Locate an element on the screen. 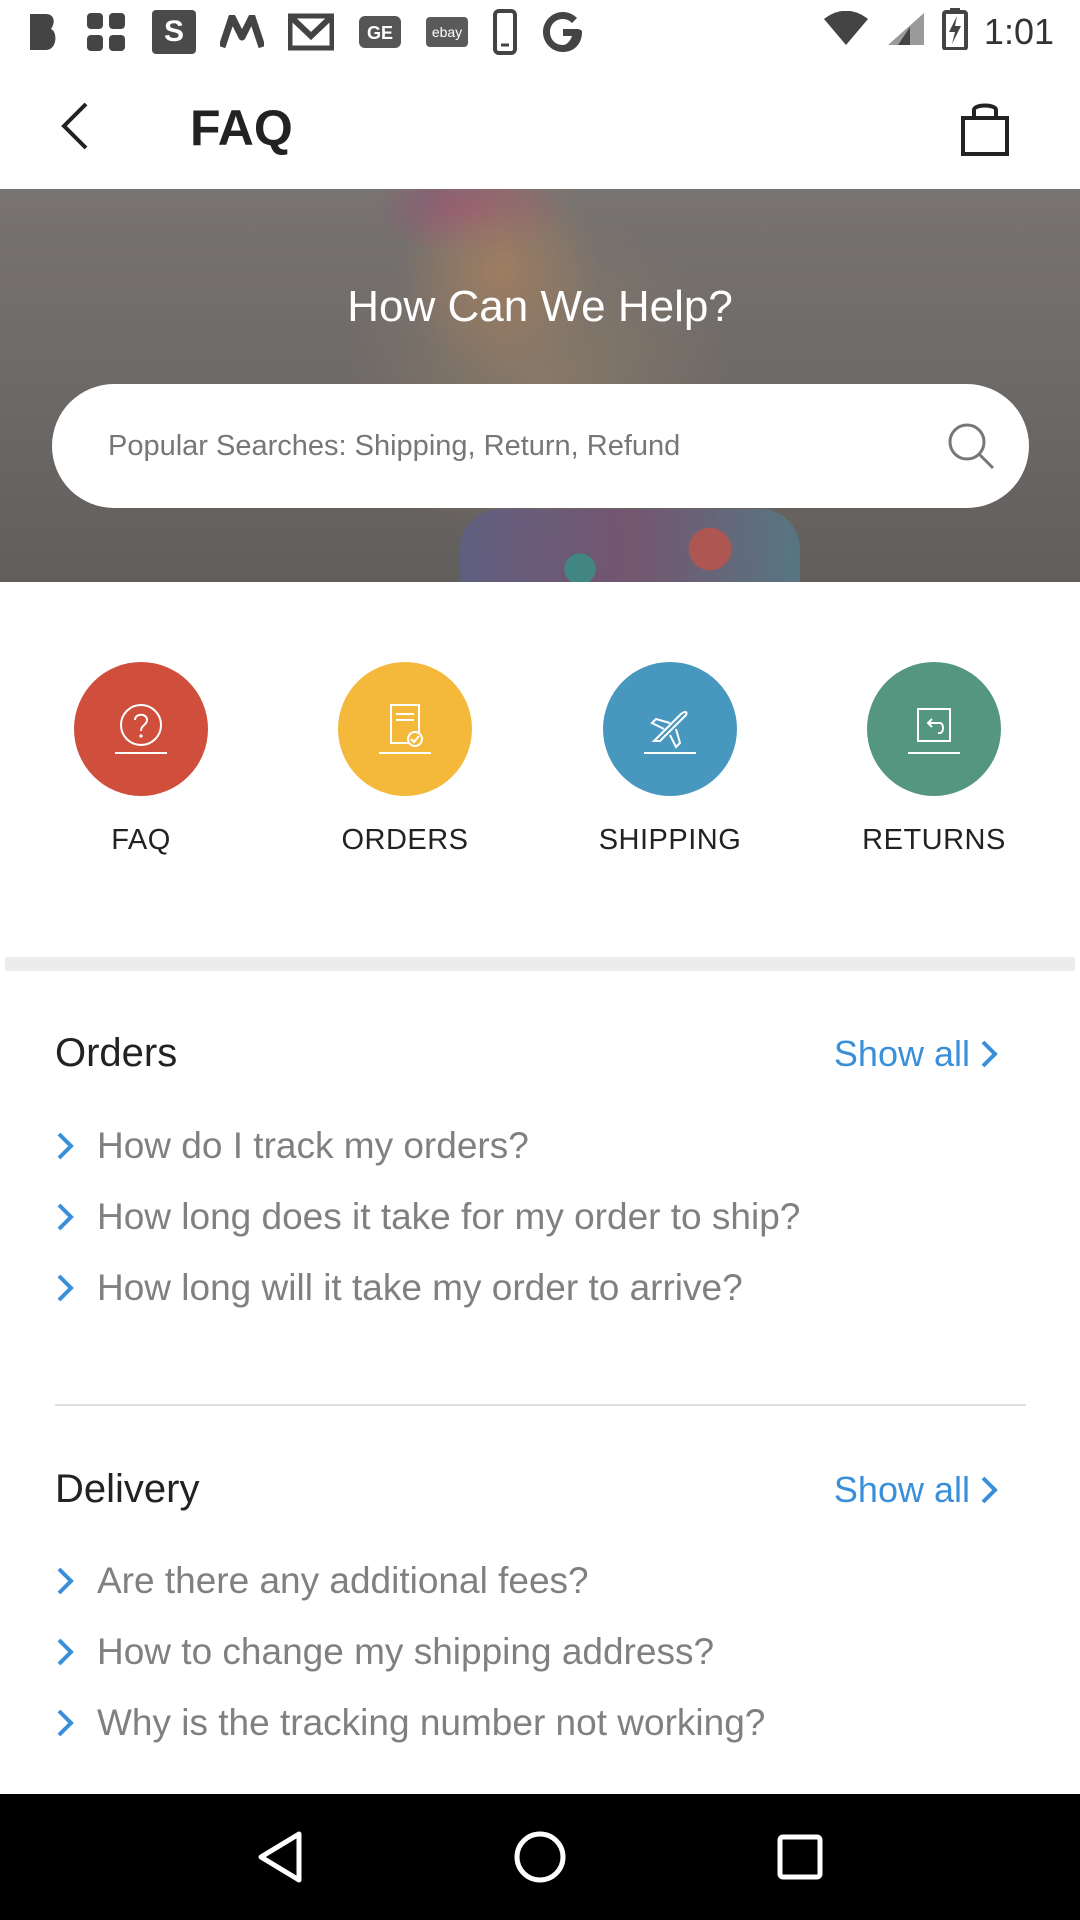 This screenshot has width=1080, height=1920. question-icon is located at coordinates (141, 729).